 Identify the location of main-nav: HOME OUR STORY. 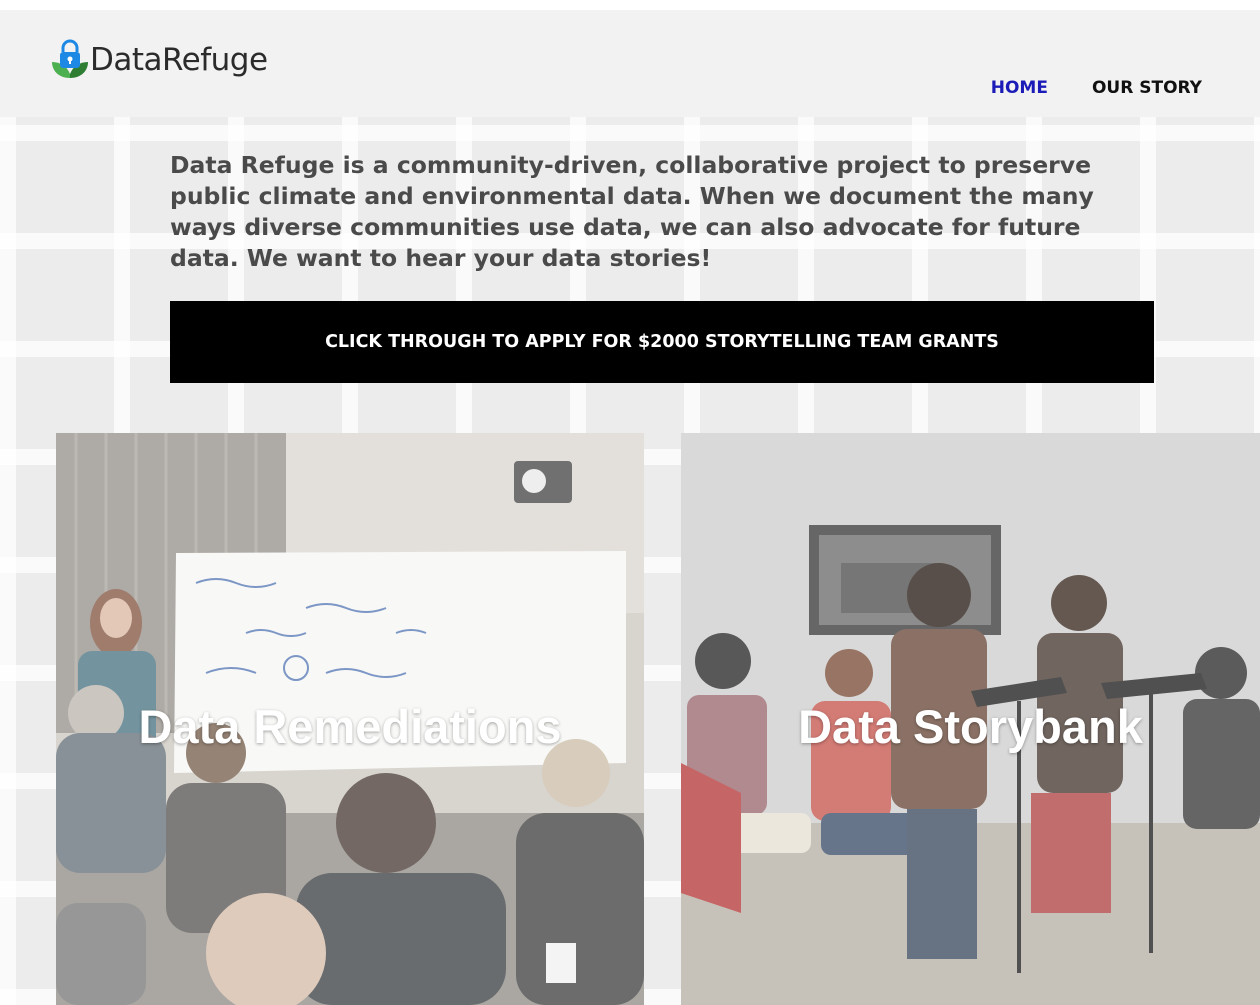
(1096, 88).